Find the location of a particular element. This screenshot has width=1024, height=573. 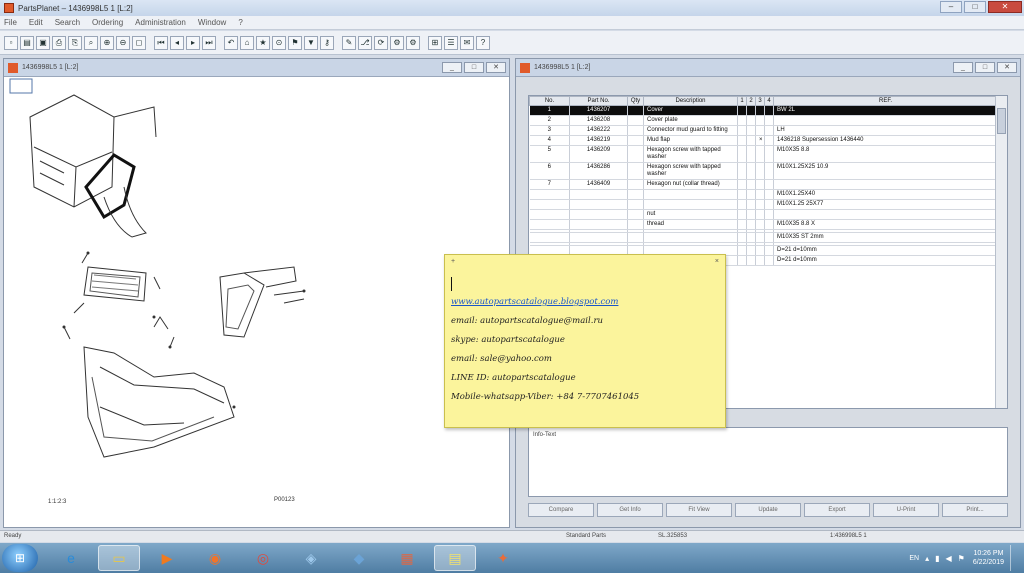

first-icon: ⏮ is located at coordinates (161, 42).